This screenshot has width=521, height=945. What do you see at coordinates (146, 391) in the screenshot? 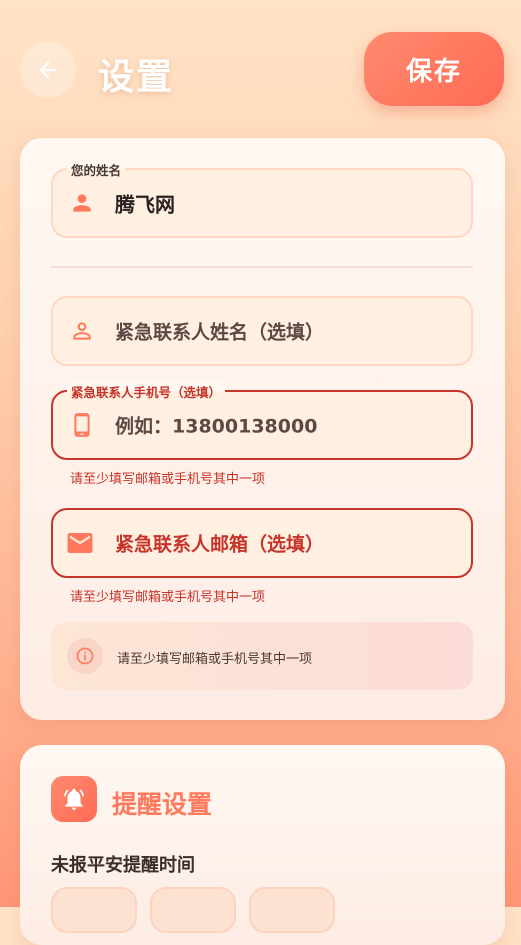
I see `contact-phone-label: 紧急联系人手机号（选填）` at bounding box center [146, 391].